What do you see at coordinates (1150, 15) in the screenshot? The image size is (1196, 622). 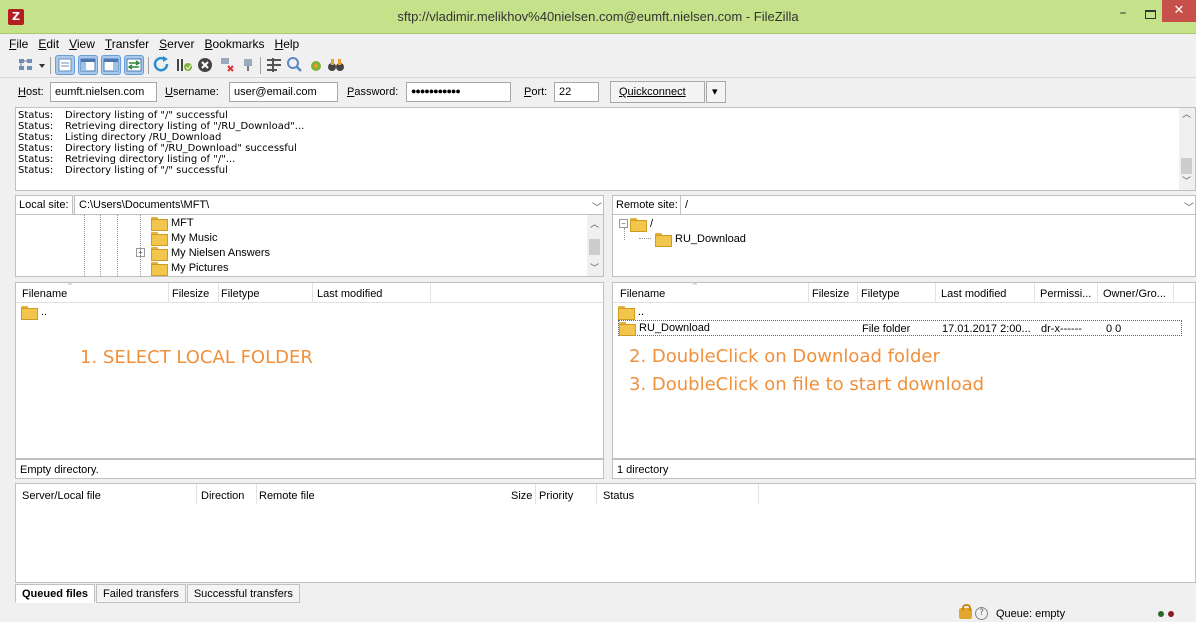 I see `maximize-button` at bounding box center [1150, 15].